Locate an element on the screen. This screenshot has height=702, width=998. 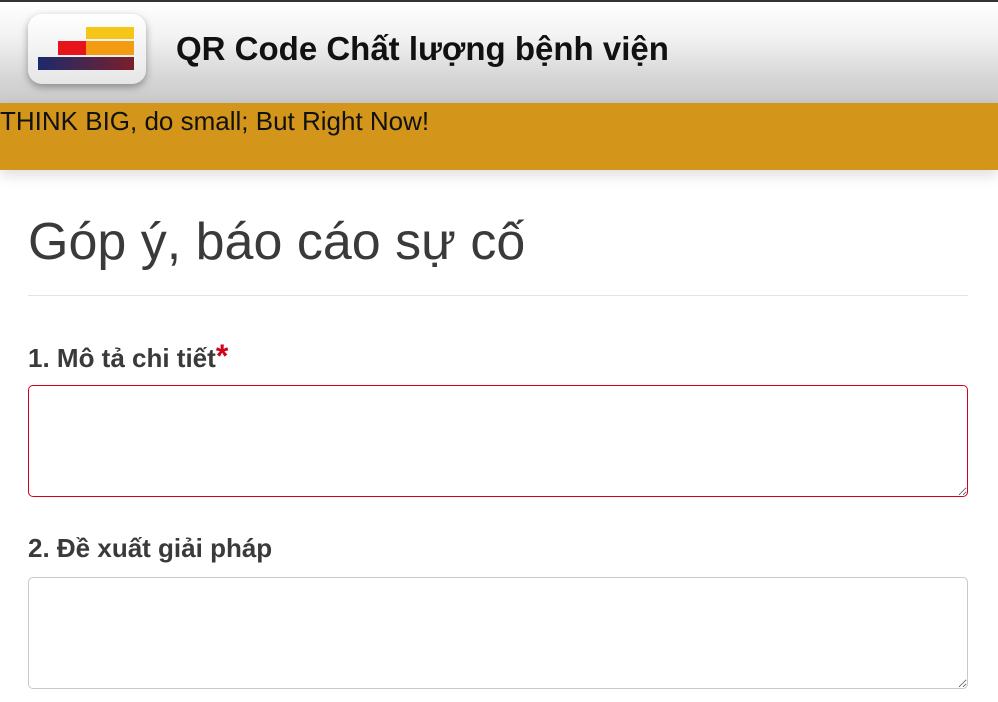
solution-label: 2. Đề xuất giải pháp is located at coordinates (150, 548).